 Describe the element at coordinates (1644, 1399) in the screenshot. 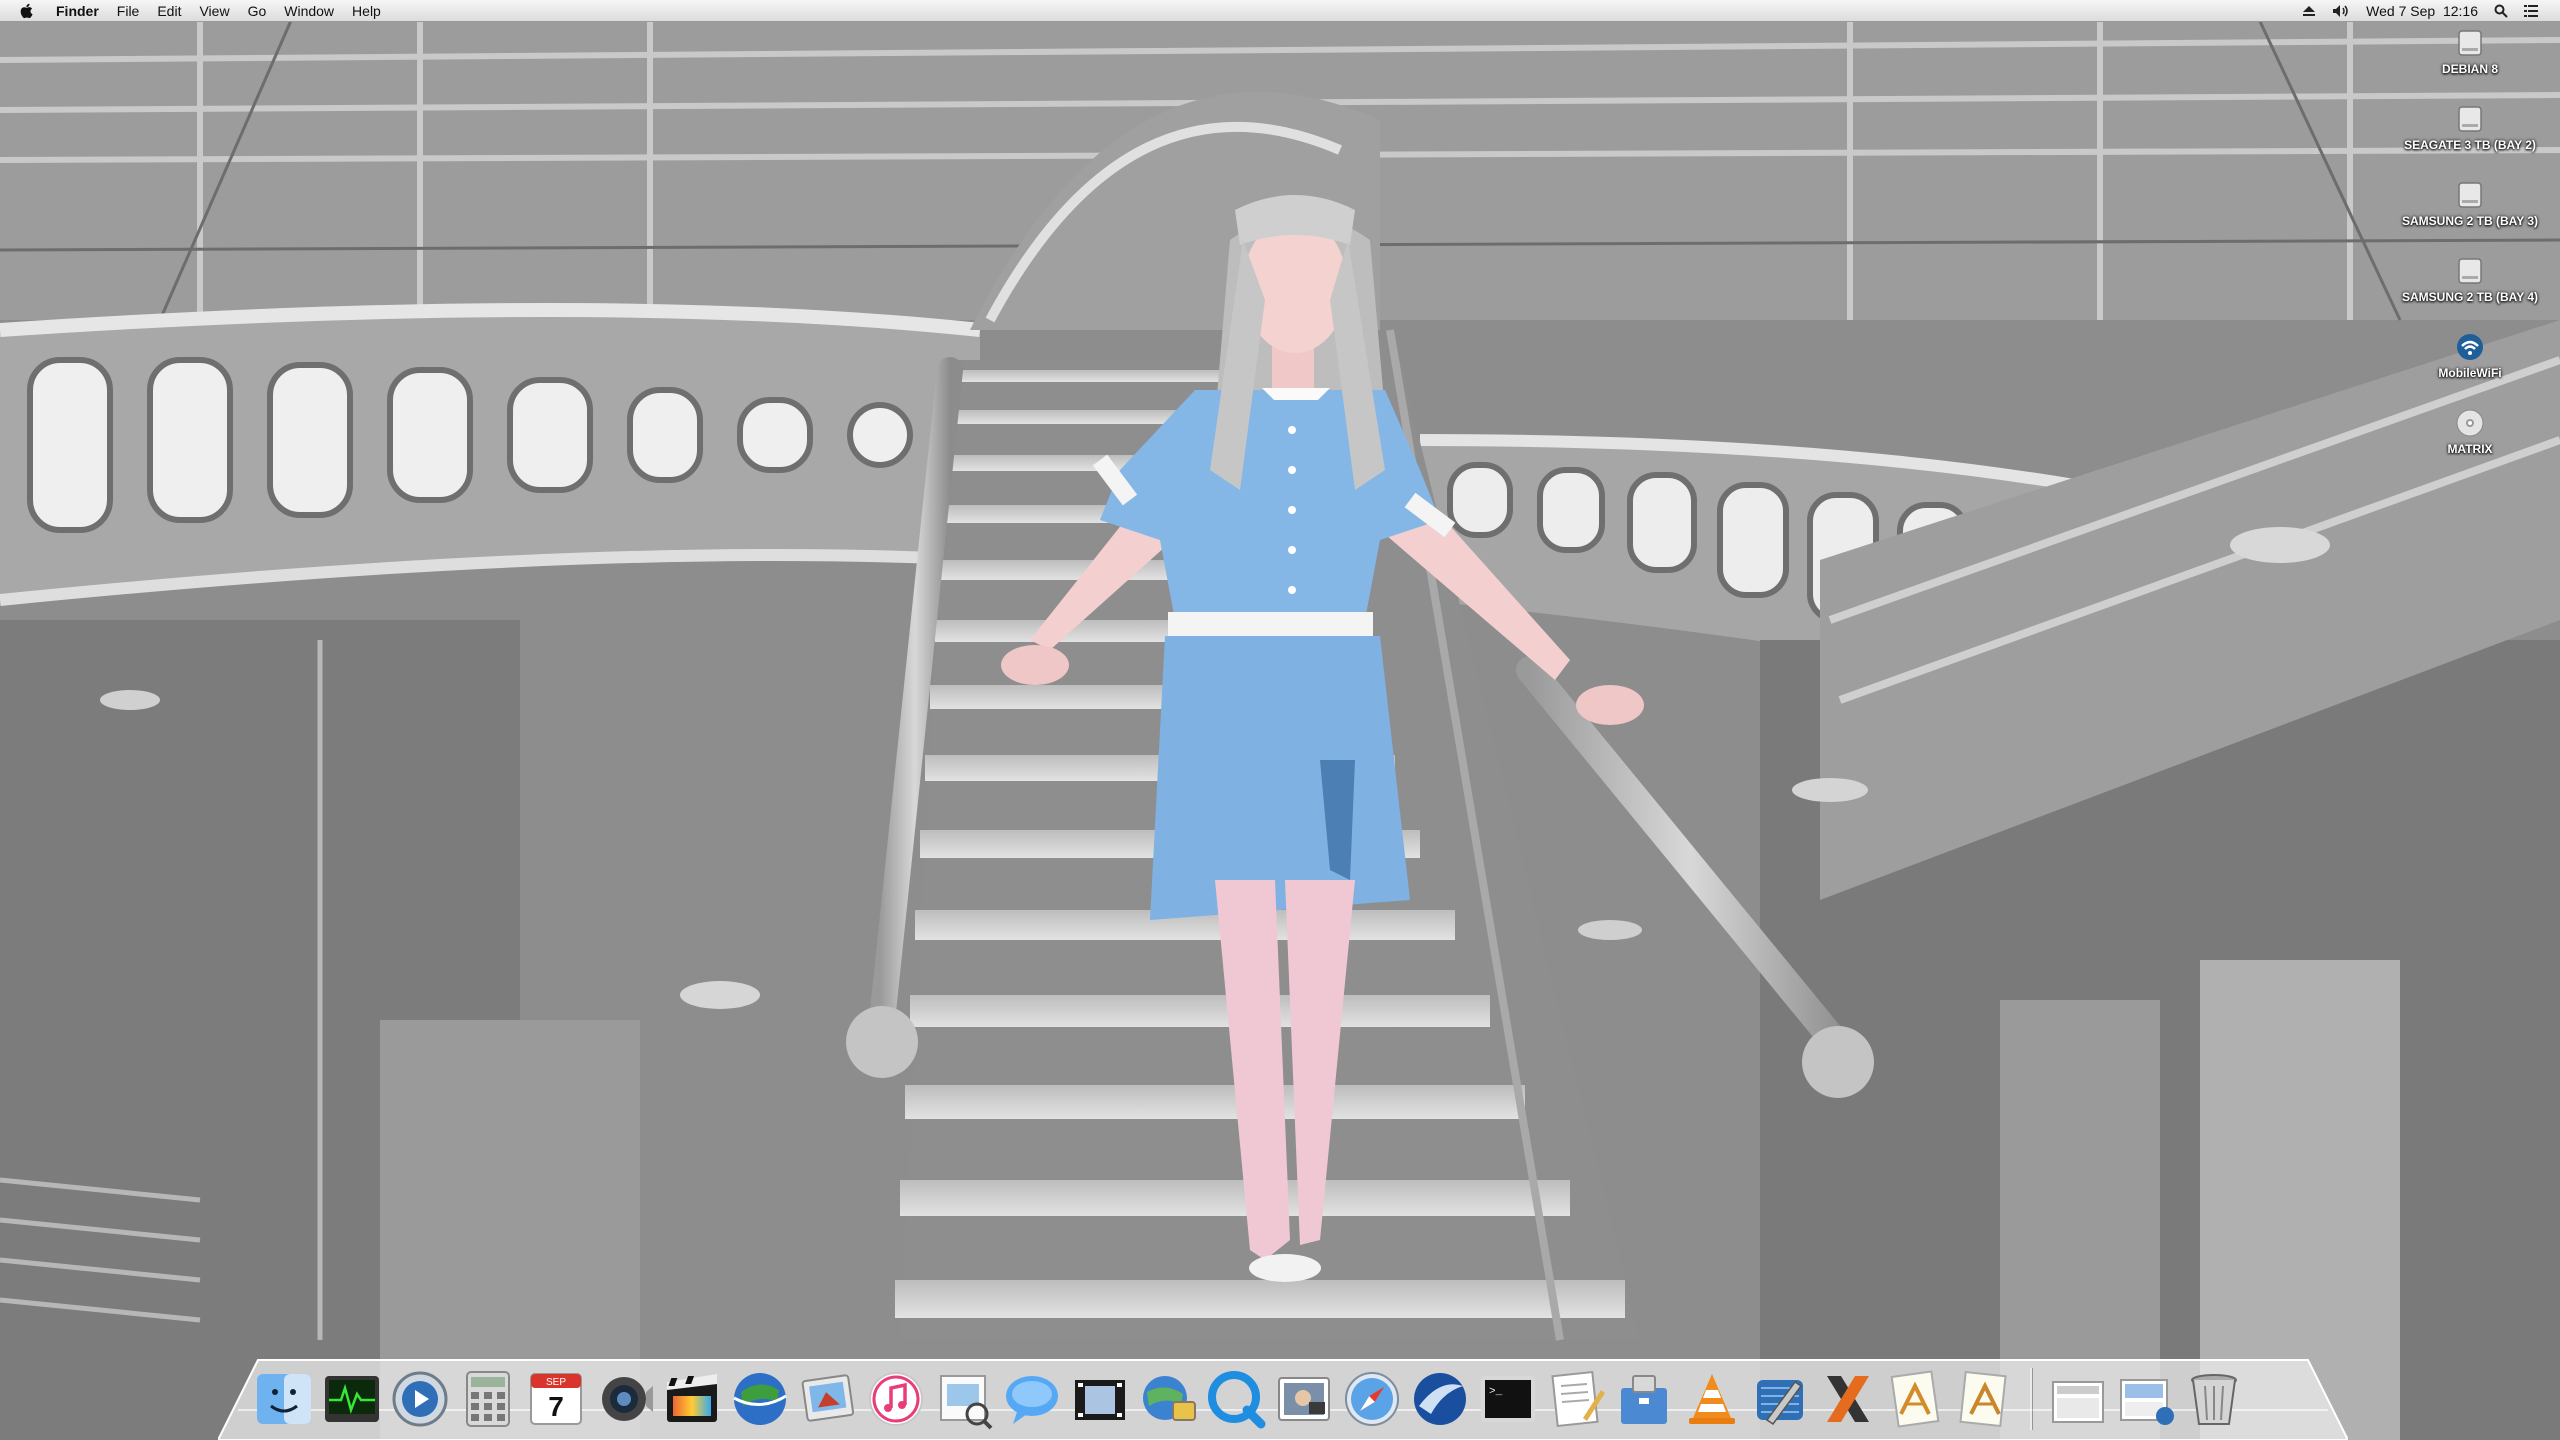

I see `archive-utility-icon` at that location.